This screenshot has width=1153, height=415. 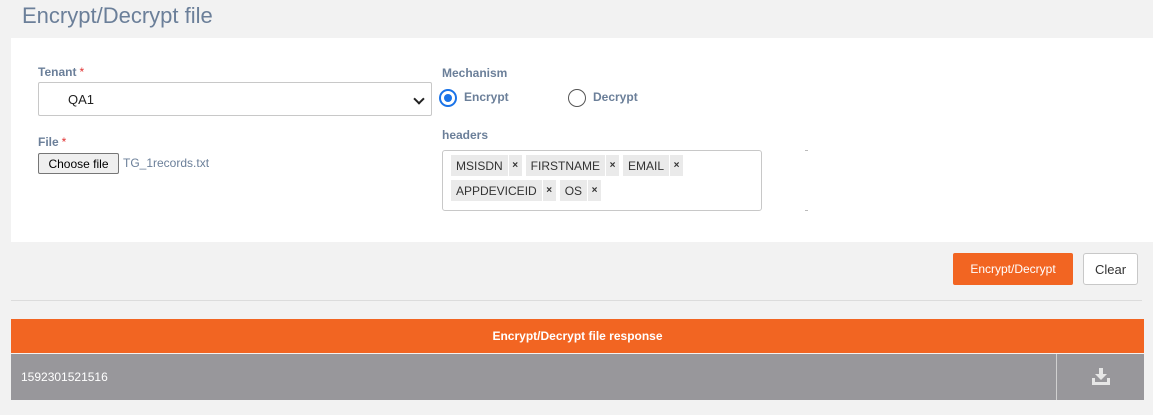 What do you see at coordinates (1110, 269) in the screenshot?
I see `clear-button: Clear` at bounding box center [1110, 269].